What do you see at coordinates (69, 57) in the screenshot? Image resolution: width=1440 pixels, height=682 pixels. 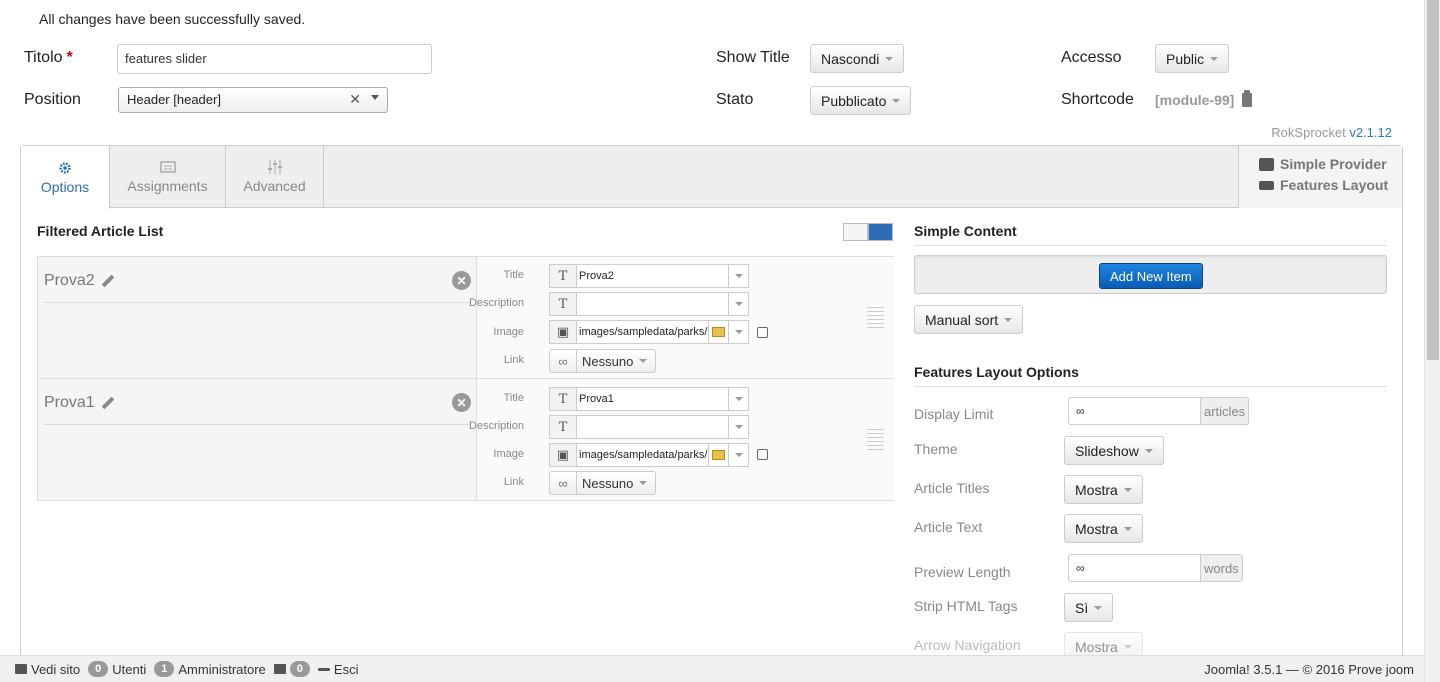 I see `required-star: *` at bounding box center [69, 57].